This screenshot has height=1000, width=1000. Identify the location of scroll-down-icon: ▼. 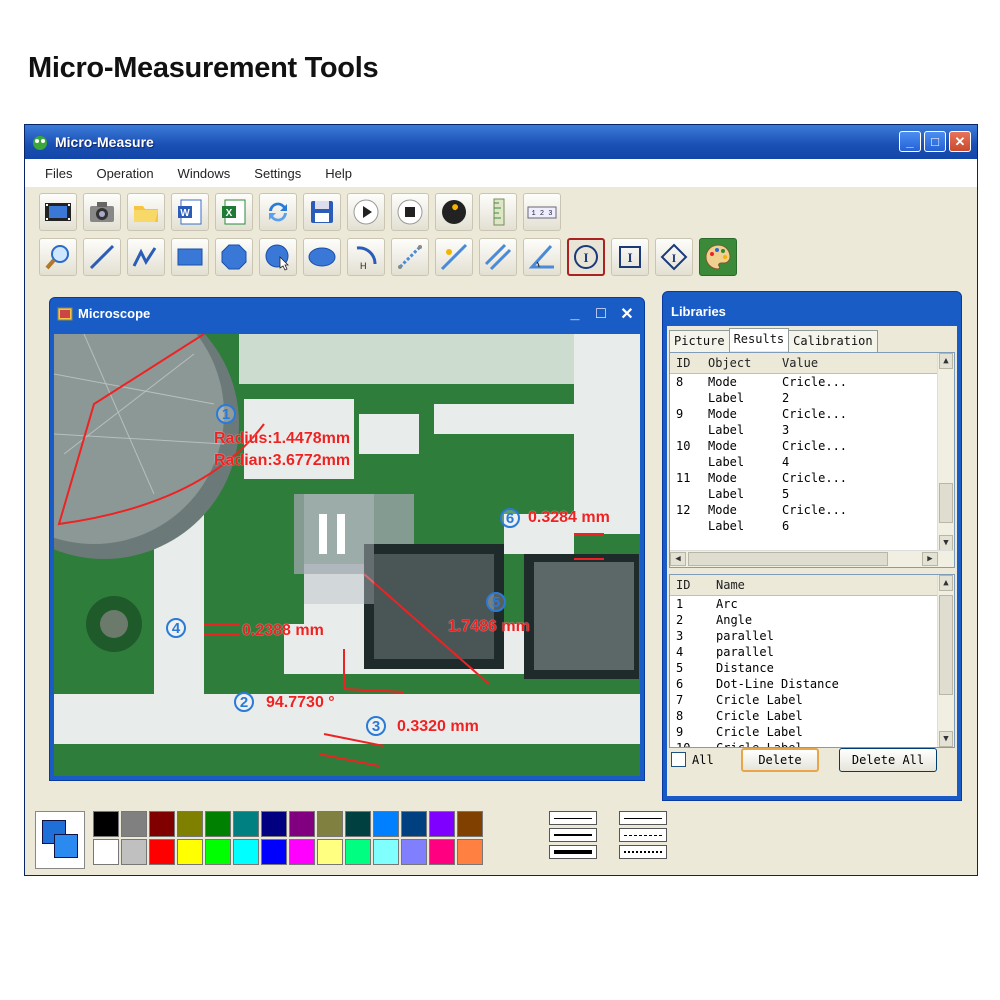
(946, 543).